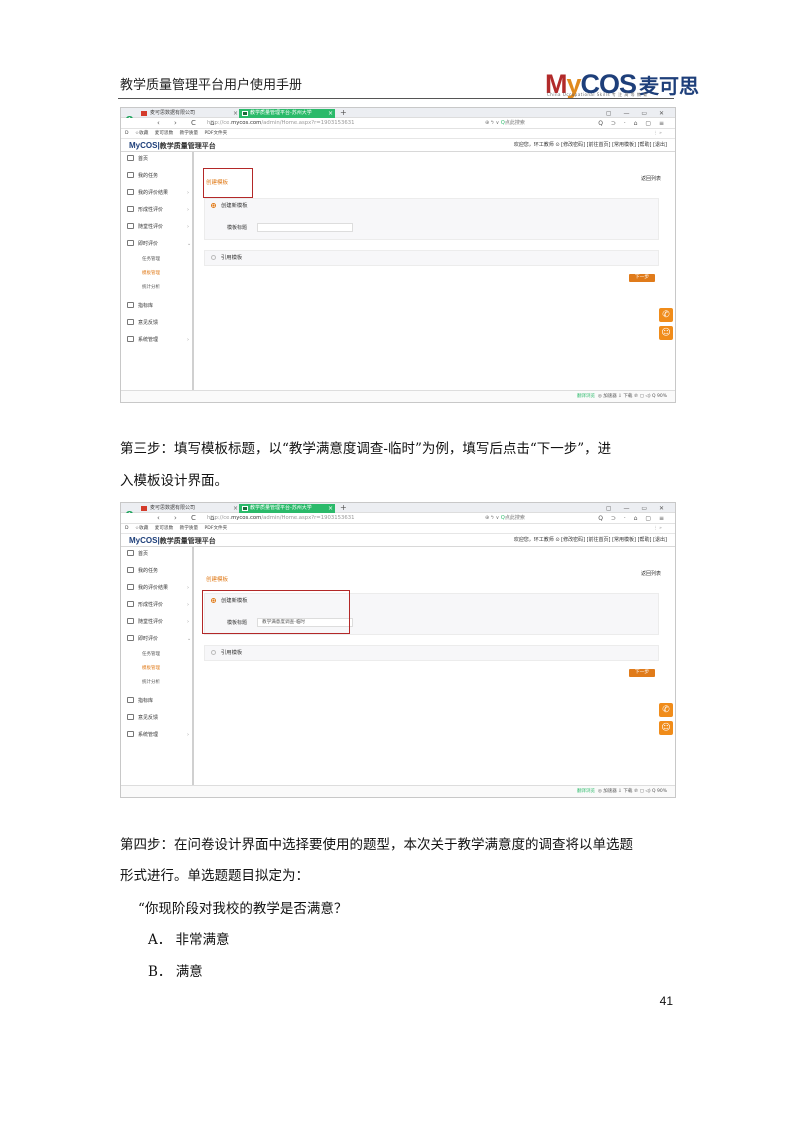  I want to click on template-title-label: 模板标题, so click(237, 228).